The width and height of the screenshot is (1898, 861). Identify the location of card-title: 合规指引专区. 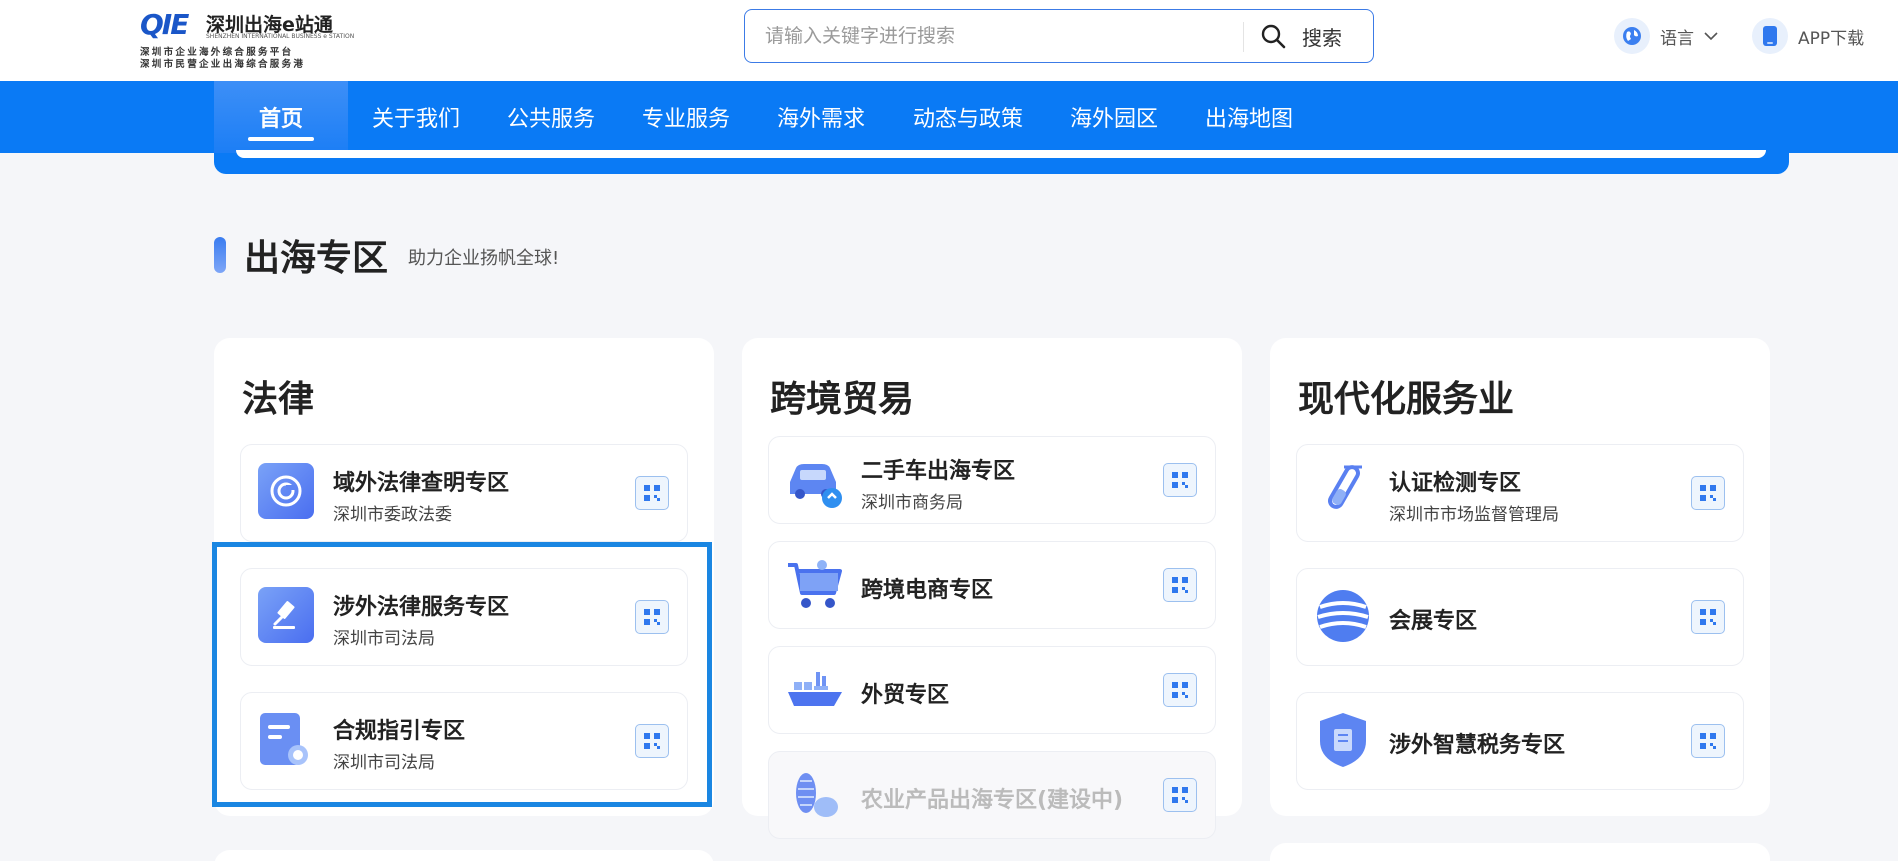
(399, 731).